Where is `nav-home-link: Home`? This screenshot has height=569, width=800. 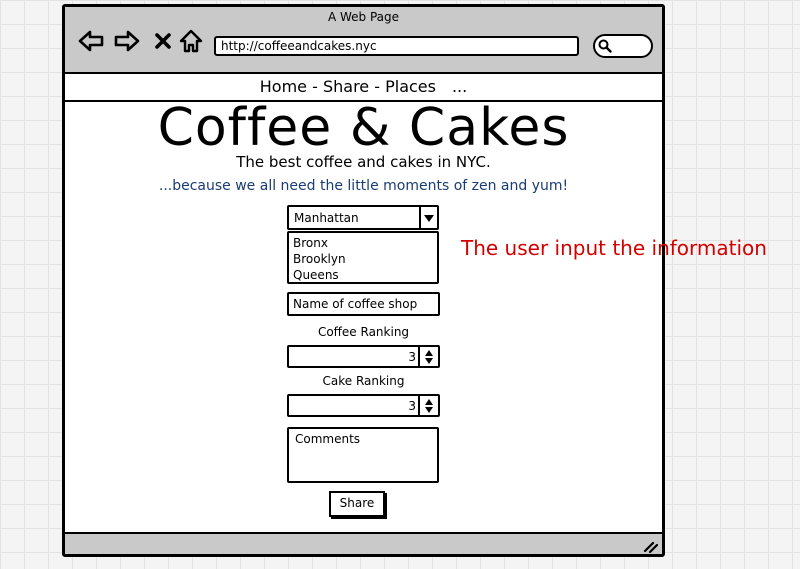 nav-home-link: Home is located at coordinates (283, 86).